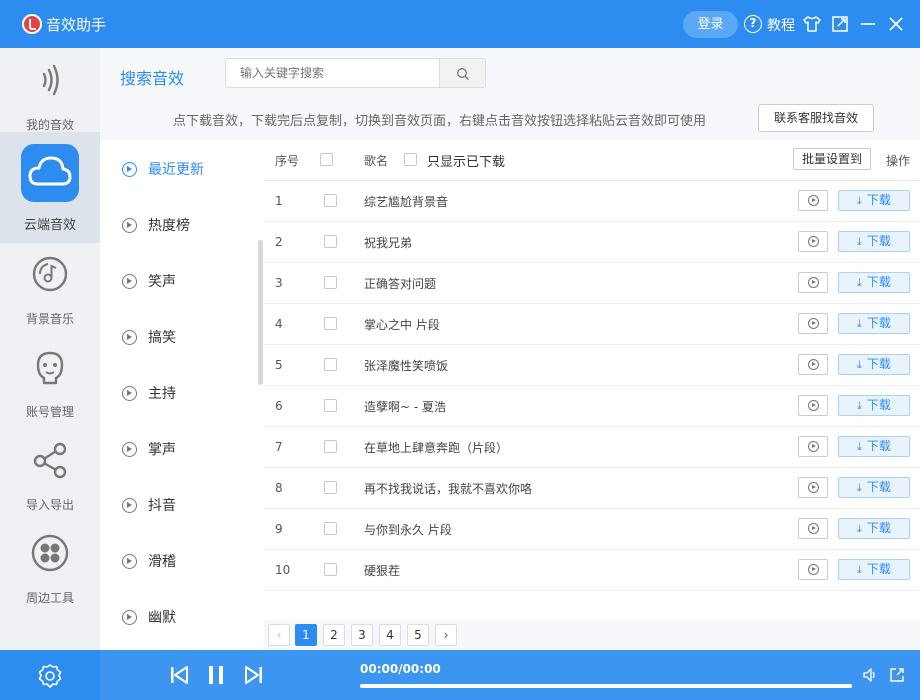 Image resolution: width=920 pixels, height=700 pixels. What do you see at coordinates (50, 187) in the screenshot?
I see `sidebar-item-cloud-sounds: 云端音效` at bounding box center [50, 187].